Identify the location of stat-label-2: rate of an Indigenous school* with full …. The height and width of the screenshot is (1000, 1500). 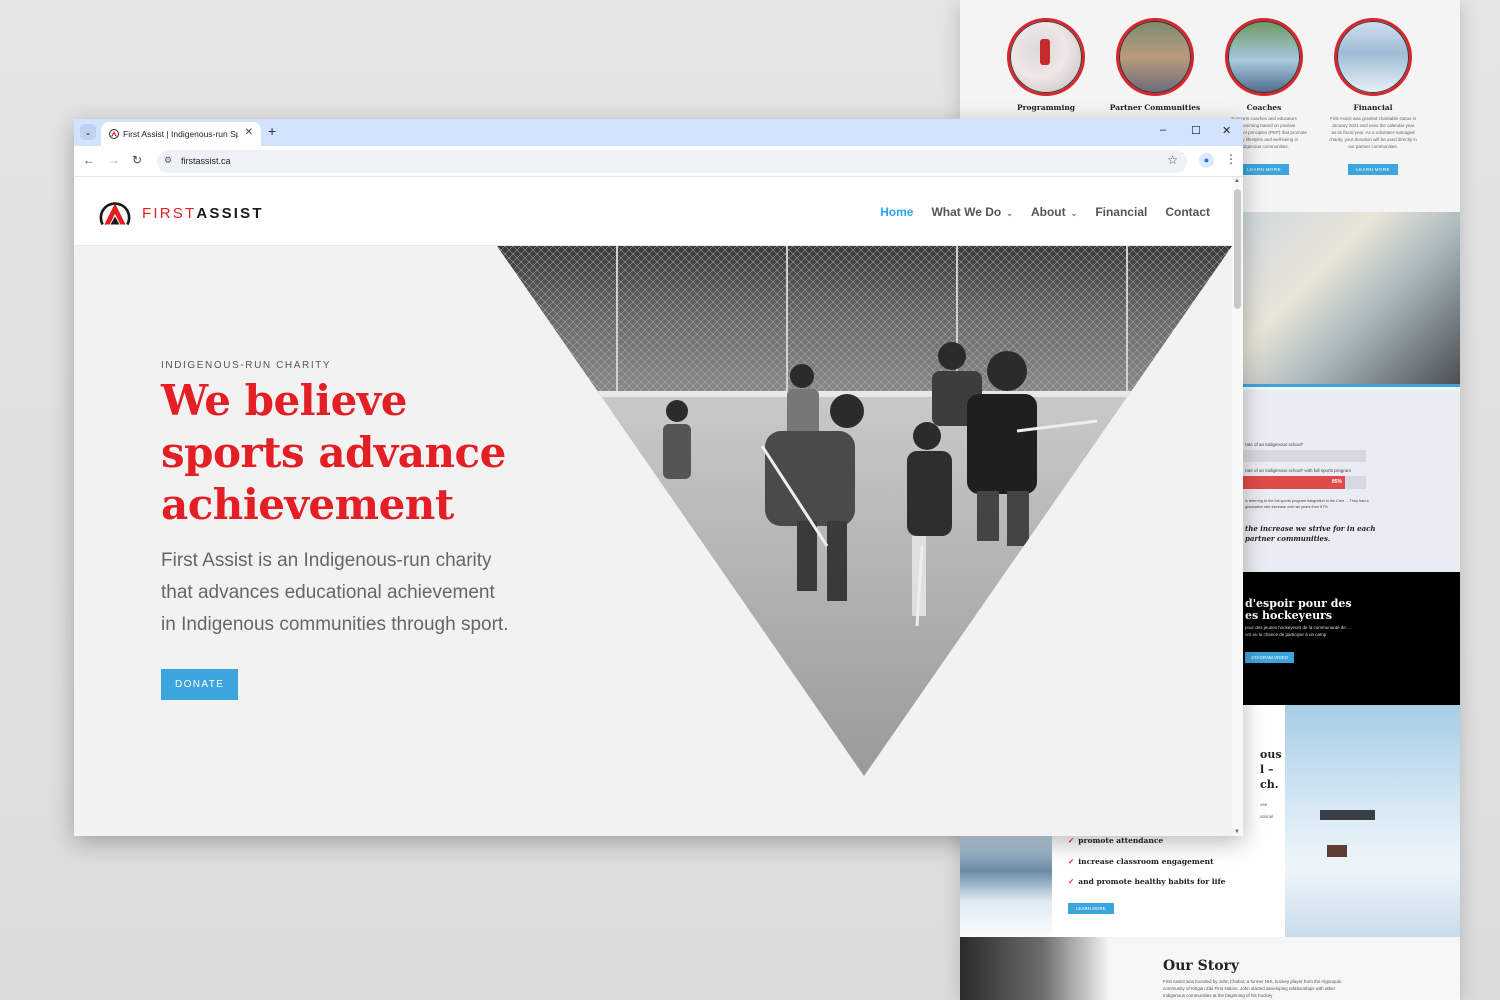
(1298, 470).